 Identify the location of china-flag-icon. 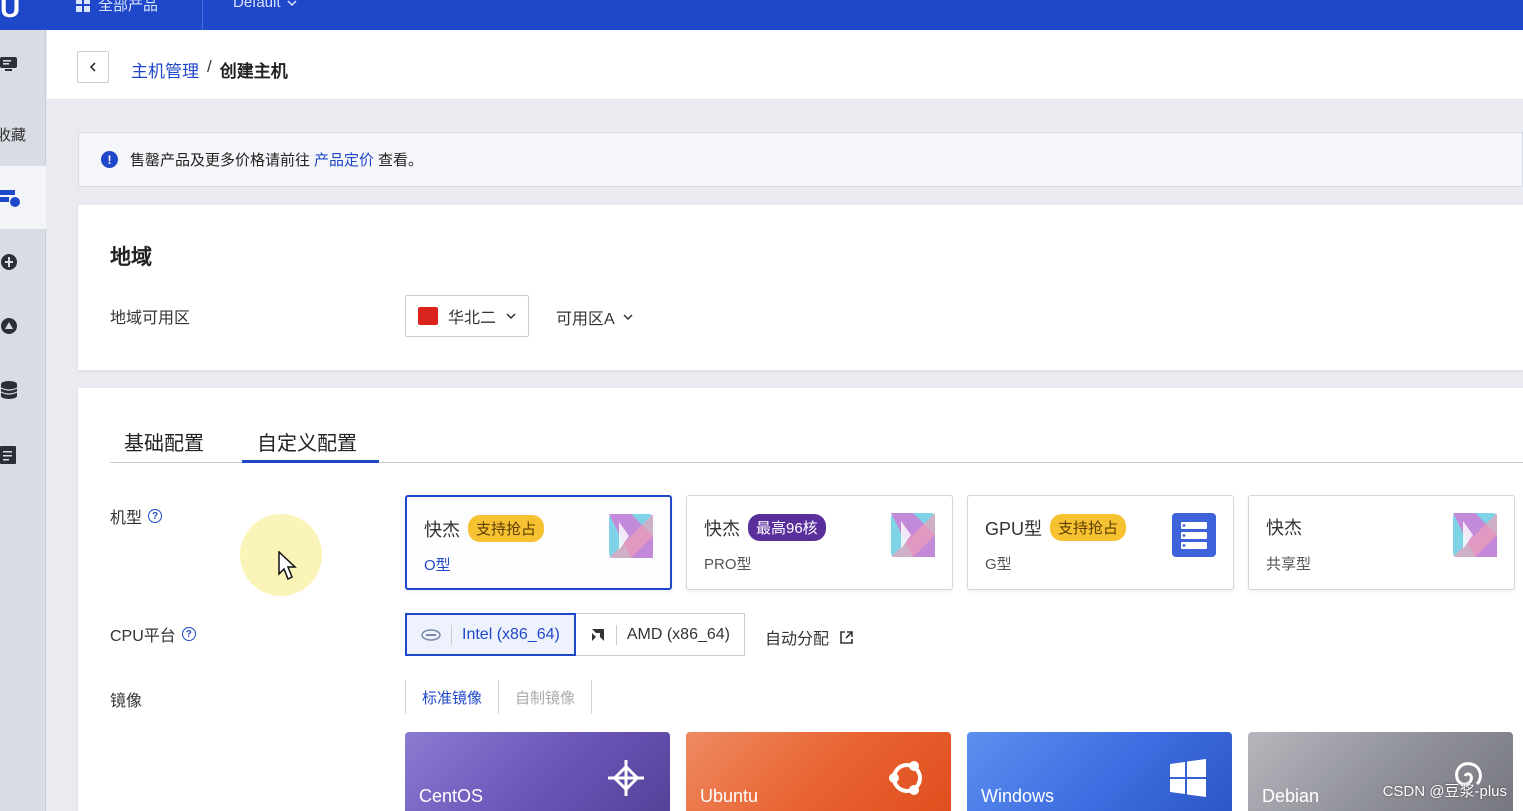
(428, 316).